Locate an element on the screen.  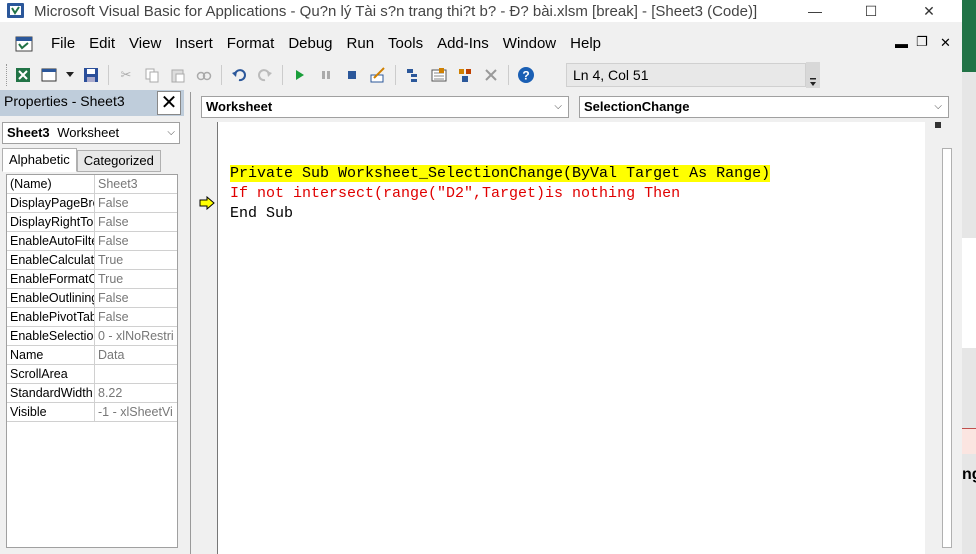
close-button: ✕ is located at coordinates (929, 11).